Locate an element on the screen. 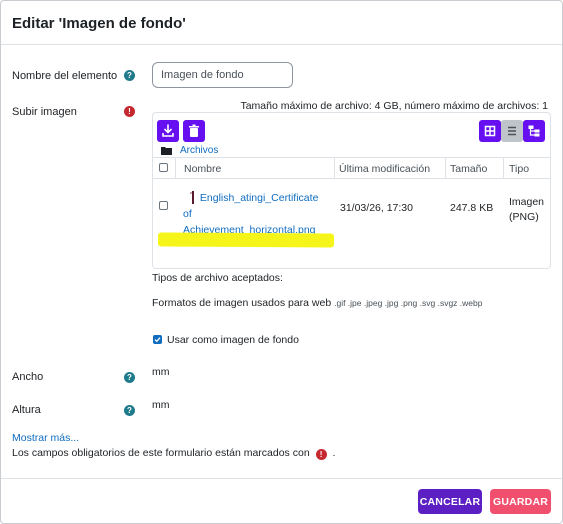  check-icon is located at coordinates (157, 340).